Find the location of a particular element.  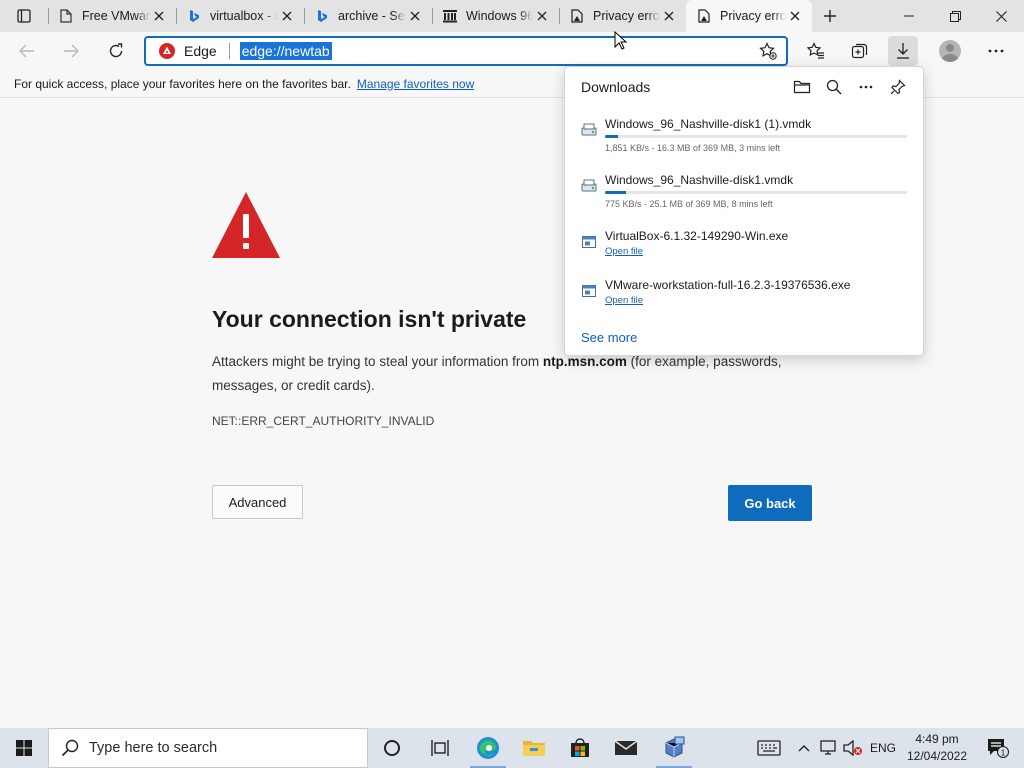

pin-downloads-button is located at coordinates (898, 87).